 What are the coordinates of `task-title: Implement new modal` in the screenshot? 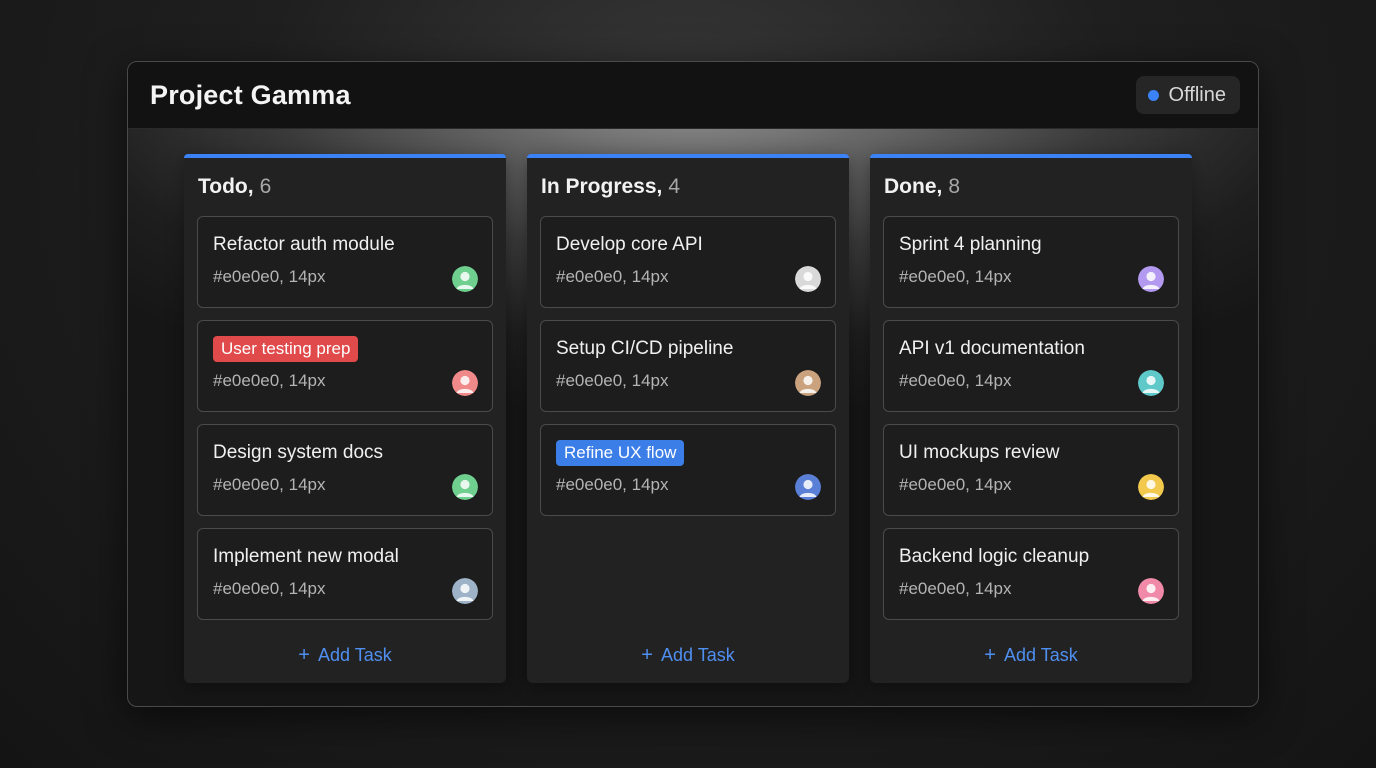 It's located at (306, 556).